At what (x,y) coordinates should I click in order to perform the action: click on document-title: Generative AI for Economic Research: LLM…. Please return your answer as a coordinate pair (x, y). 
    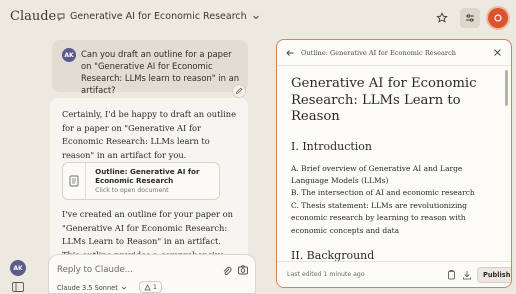
    Looking at the image, I should click on (384, 100).